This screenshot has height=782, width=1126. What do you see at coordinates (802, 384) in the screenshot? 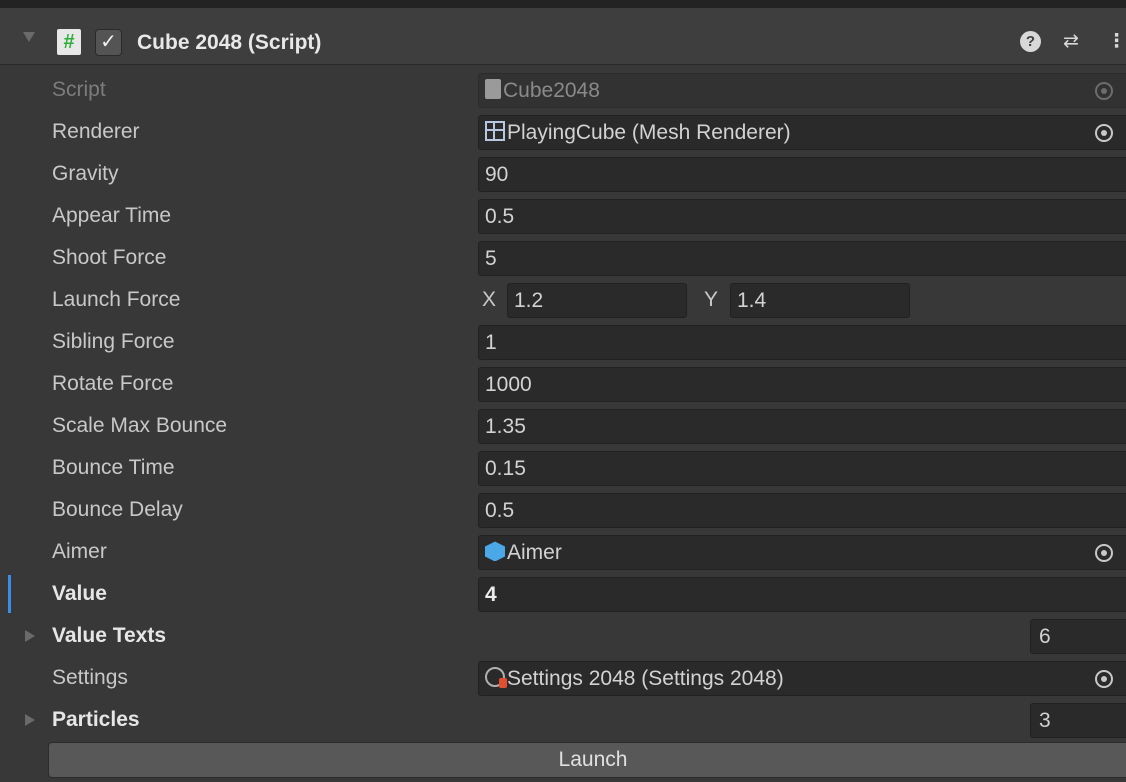
I see `rotate-force-input: 1000` at bounding box center [802, 384].